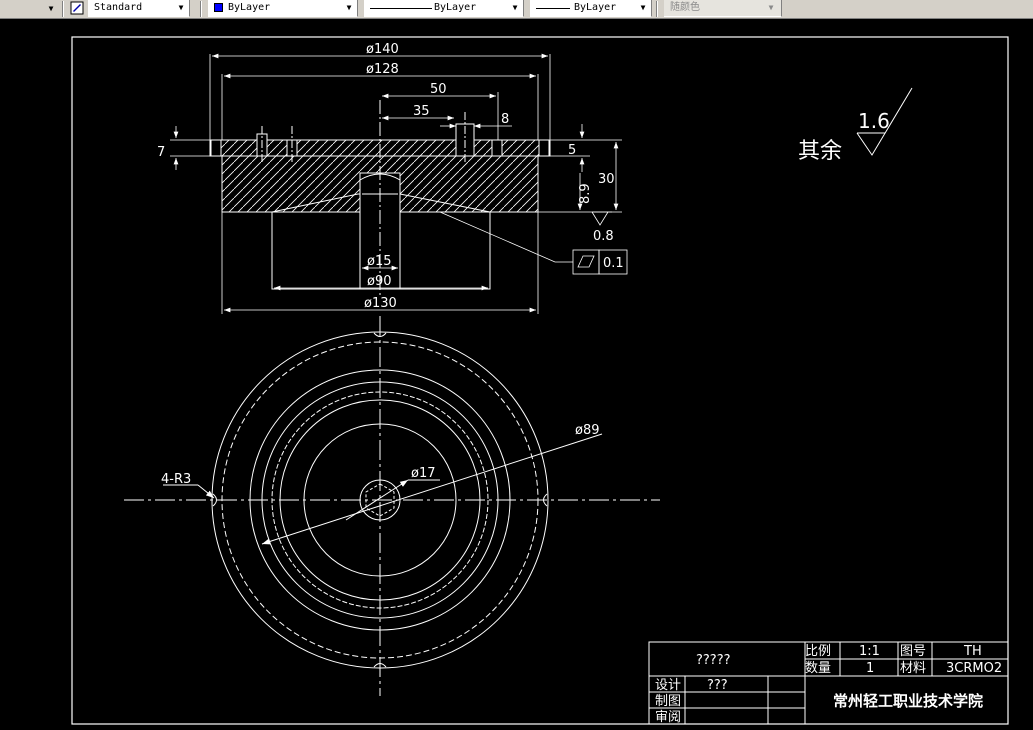  I want to click on roughness-note: 其余 1.6, so click(855, 125).